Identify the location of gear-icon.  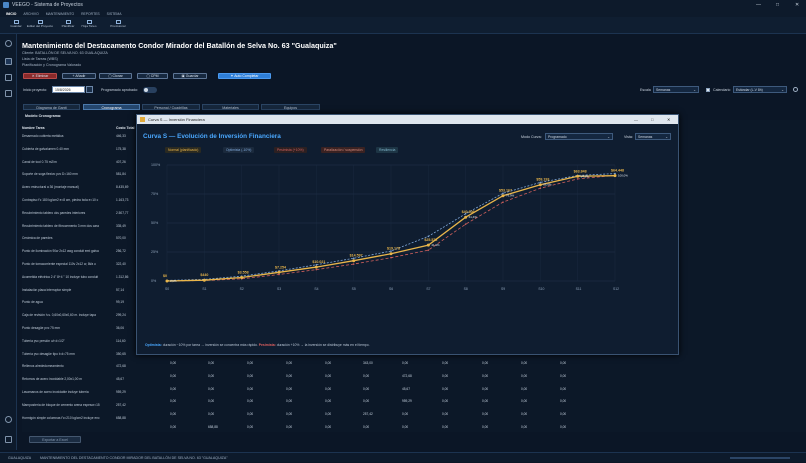
(795, 89).